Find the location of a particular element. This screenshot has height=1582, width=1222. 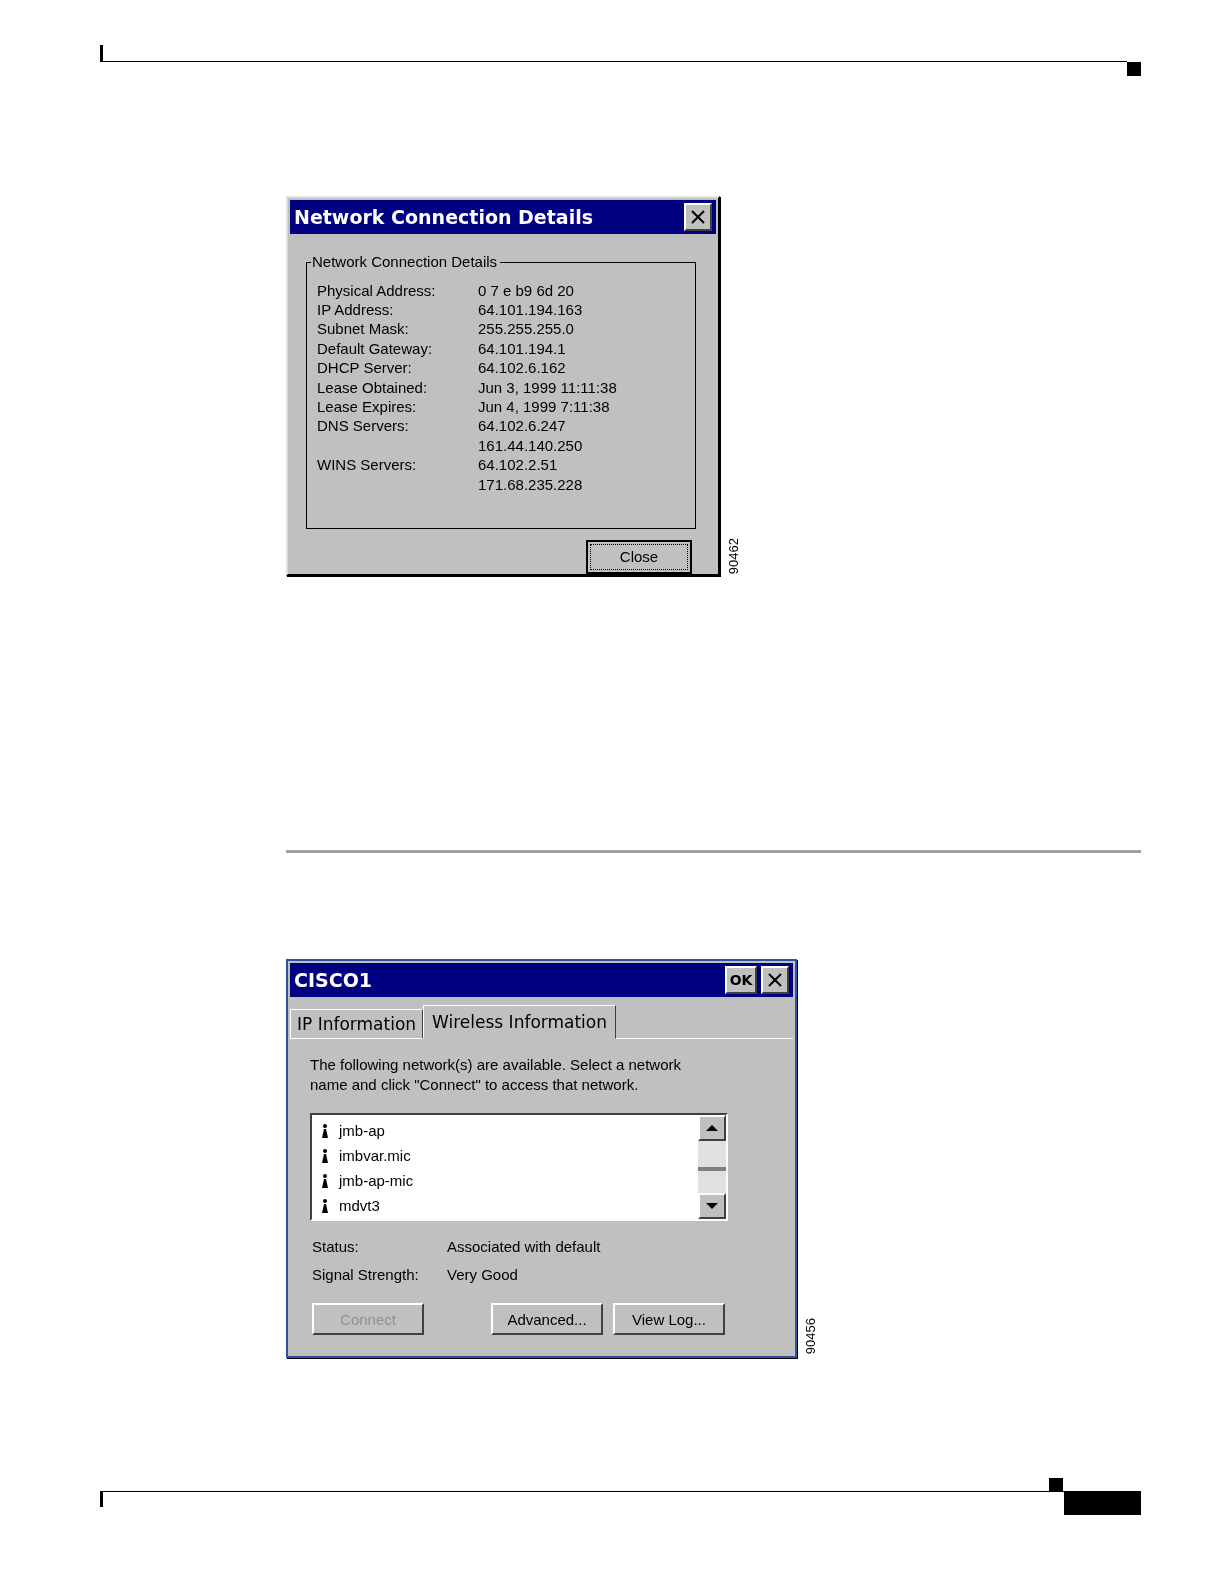

field-value: Jun 3, 1999 11:11:38 is located at coordinates (548, 387).